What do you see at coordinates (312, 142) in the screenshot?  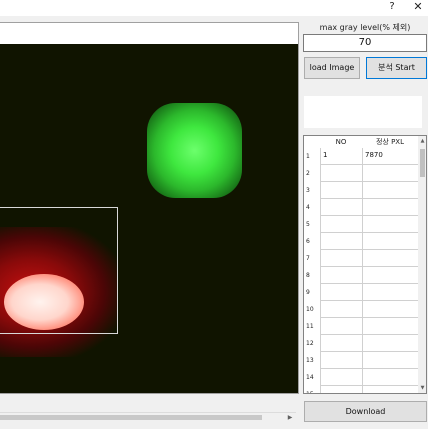 I see `table-corner` at bounding box center [312, 142].